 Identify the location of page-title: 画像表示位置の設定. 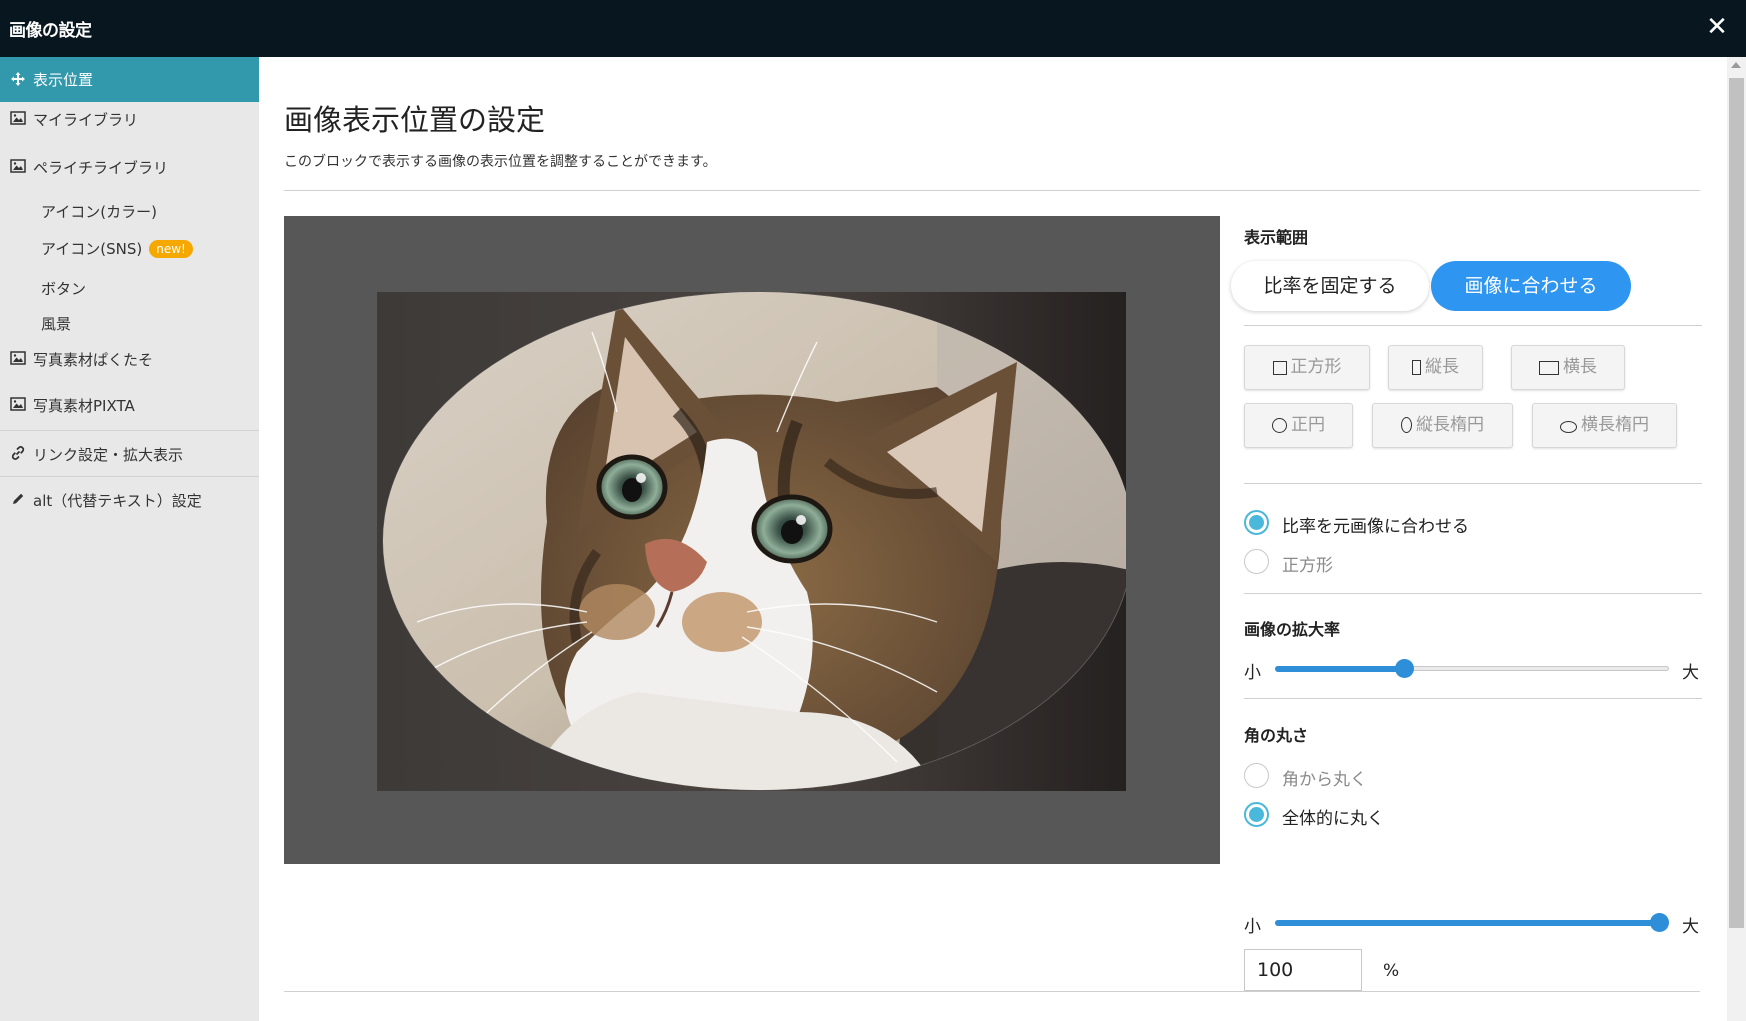
(415, 120).